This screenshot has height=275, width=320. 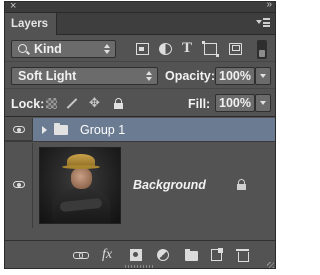 I want to click on fx-icon: fx, so click(x=107, y=255).